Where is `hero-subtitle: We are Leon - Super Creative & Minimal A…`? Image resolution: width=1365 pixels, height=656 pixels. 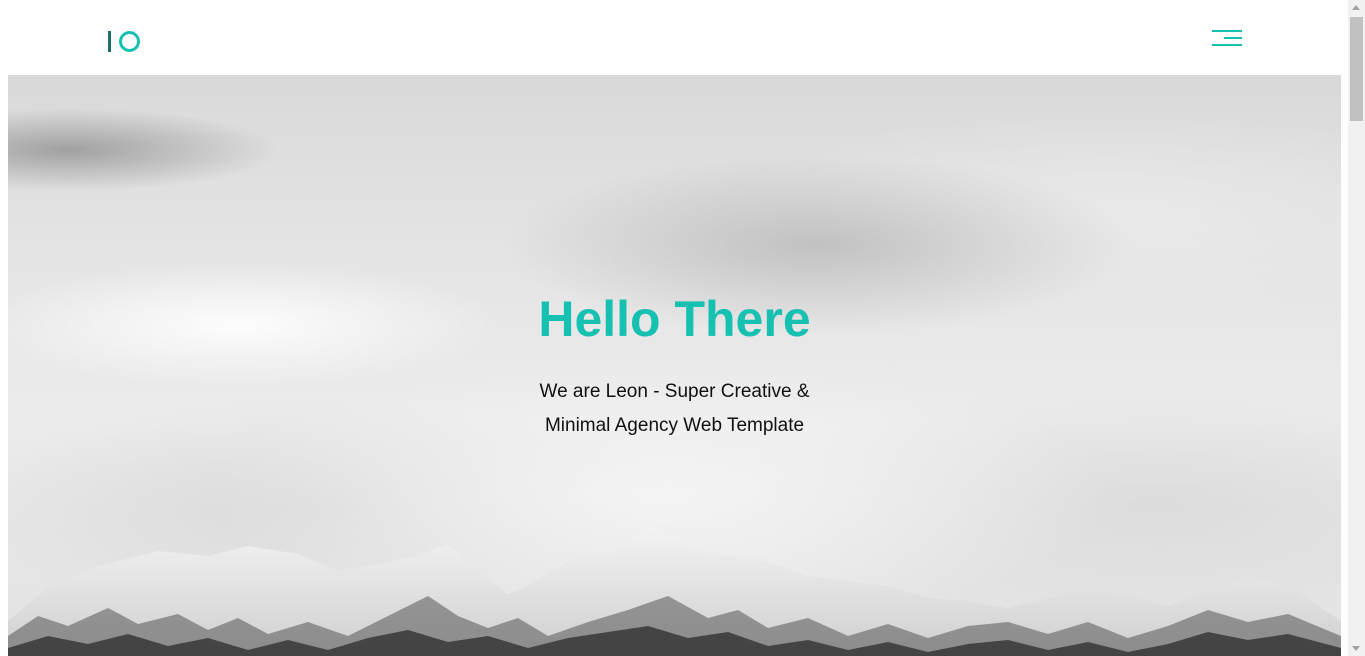 hero-subtitle: We are Leon - Super Creative & Minimal A… is located at coordinates (674, 408).